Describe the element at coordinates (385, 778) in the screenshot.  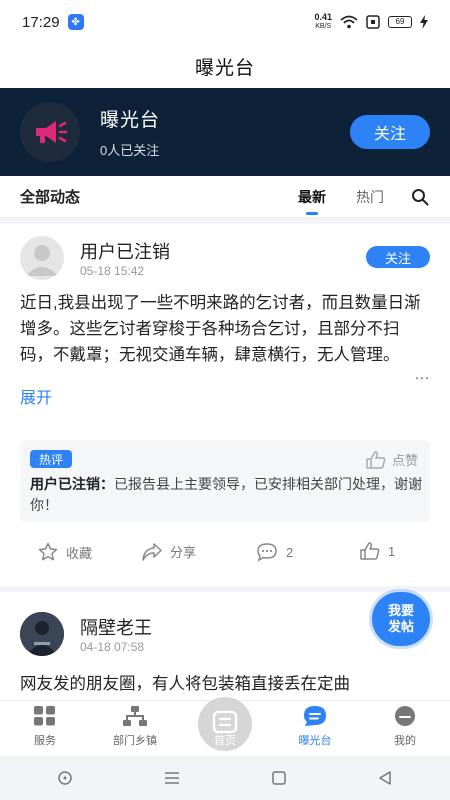
I see `back-icon` at that location.